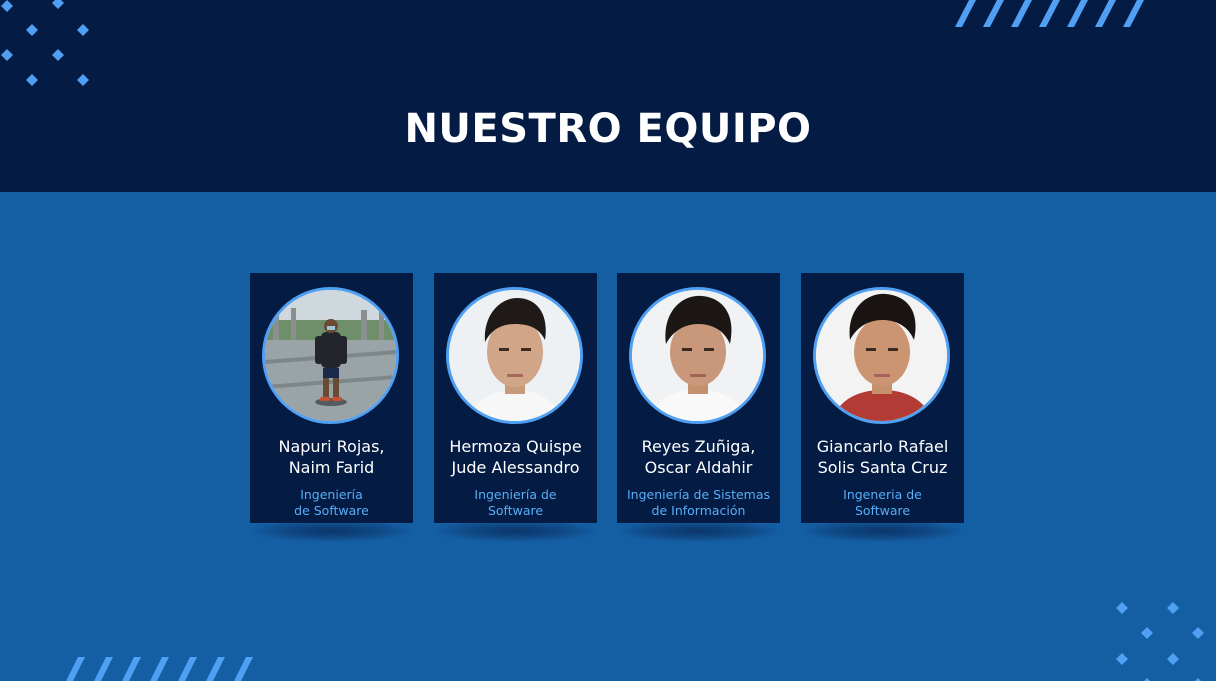 The image size is (1216, 681). I want to click on slash-pattern-top-right, so click(1049, 13).